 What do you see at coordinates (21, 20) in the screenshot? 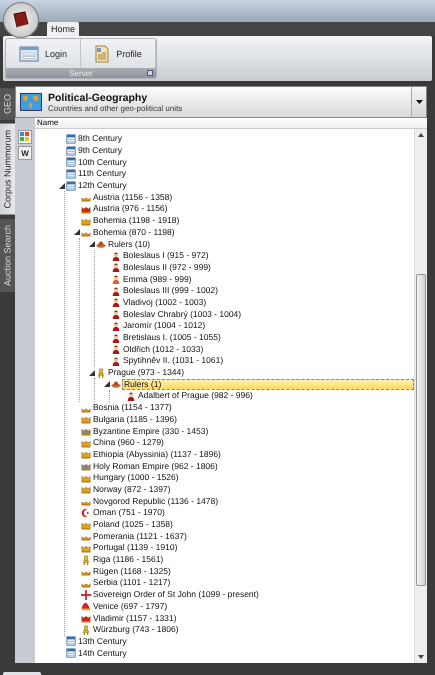
I see `book-icon` at bounding box center [21, 20].